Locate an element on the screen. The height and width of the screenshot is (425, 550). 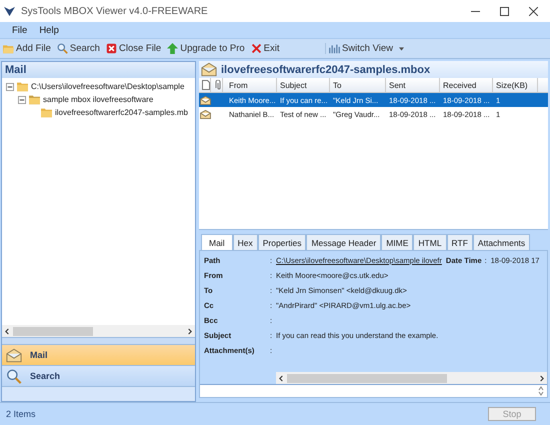
columns-icon is located at coordinates (334, 48).